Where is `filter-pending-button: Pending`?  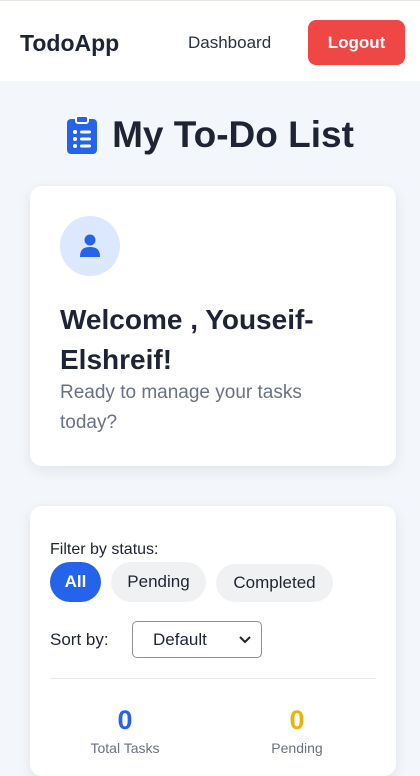
filter-pending-button: Pending is located at coordinates (158, 582).